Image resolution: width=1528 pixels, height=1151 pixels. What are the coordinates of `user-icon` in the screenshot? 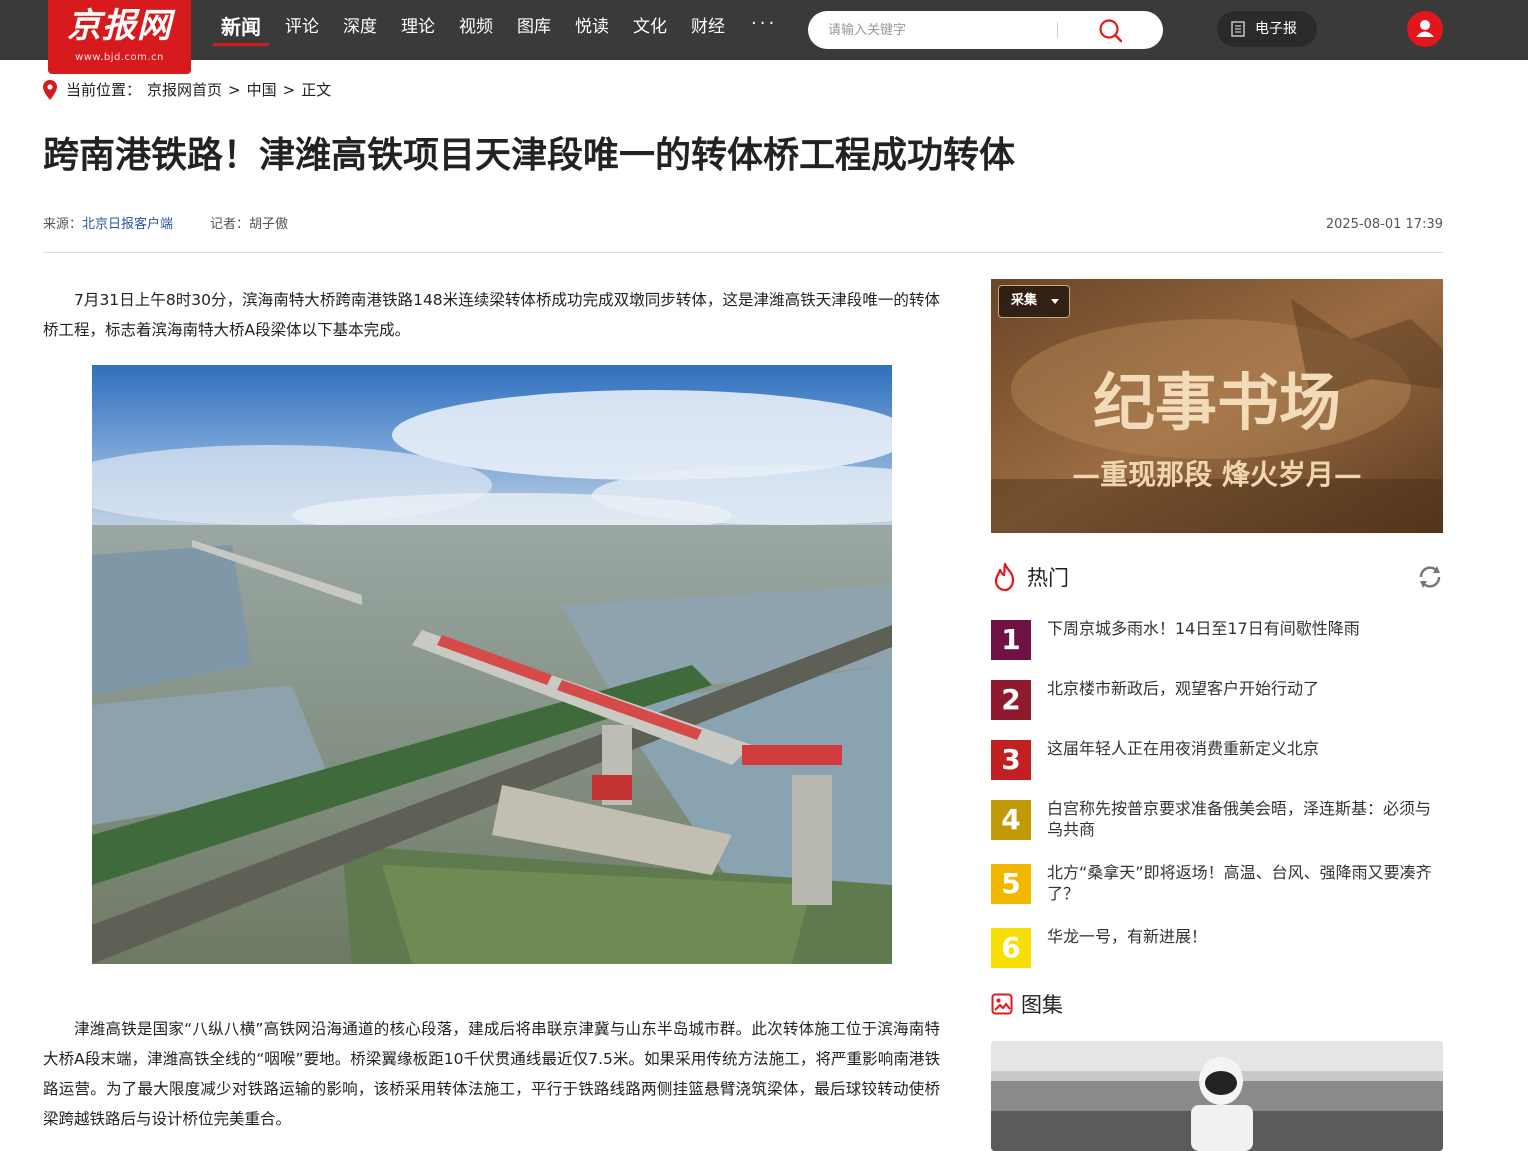 It's located at (1425, 28).